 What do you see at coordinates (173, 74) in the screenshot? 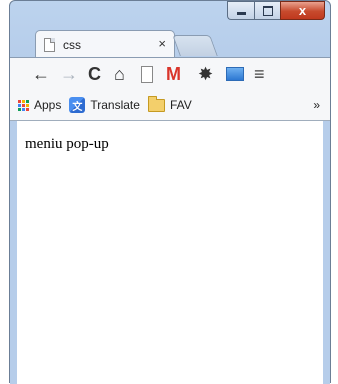
I see `gmail-icon: M` at bounding box center [173, 74].